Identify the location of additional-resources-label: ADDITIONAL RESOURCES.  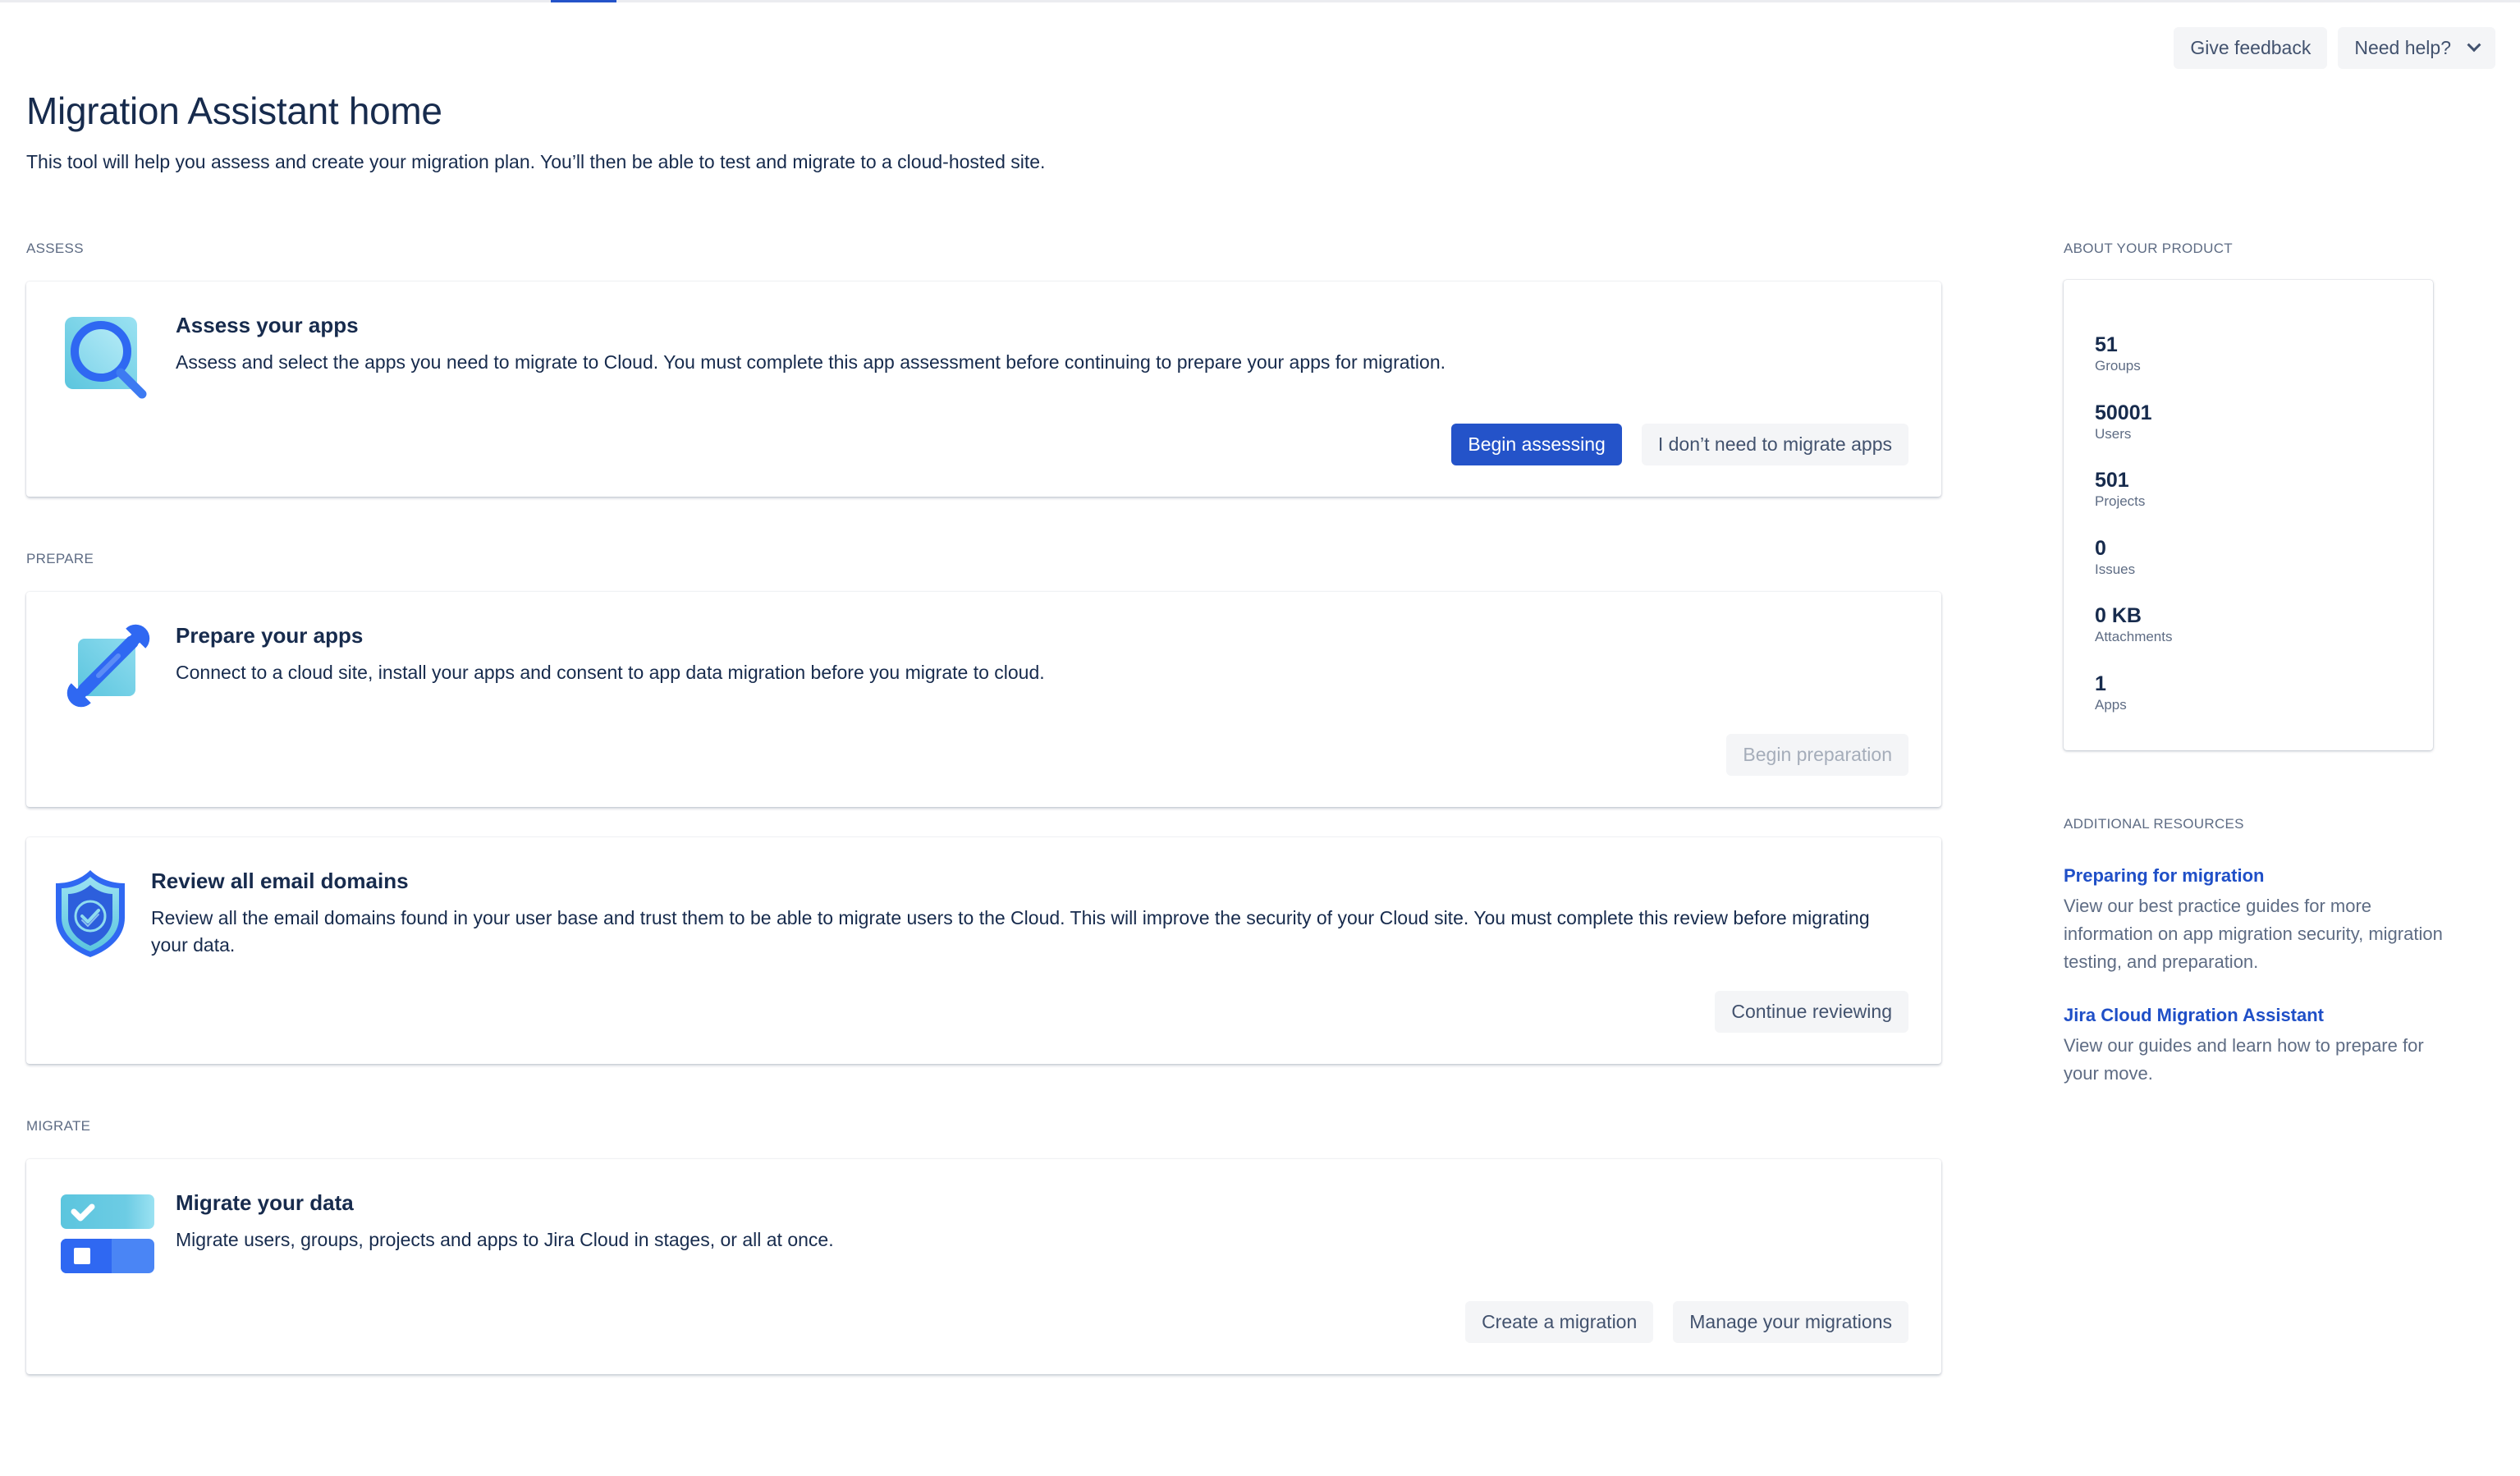
(2154, 824).